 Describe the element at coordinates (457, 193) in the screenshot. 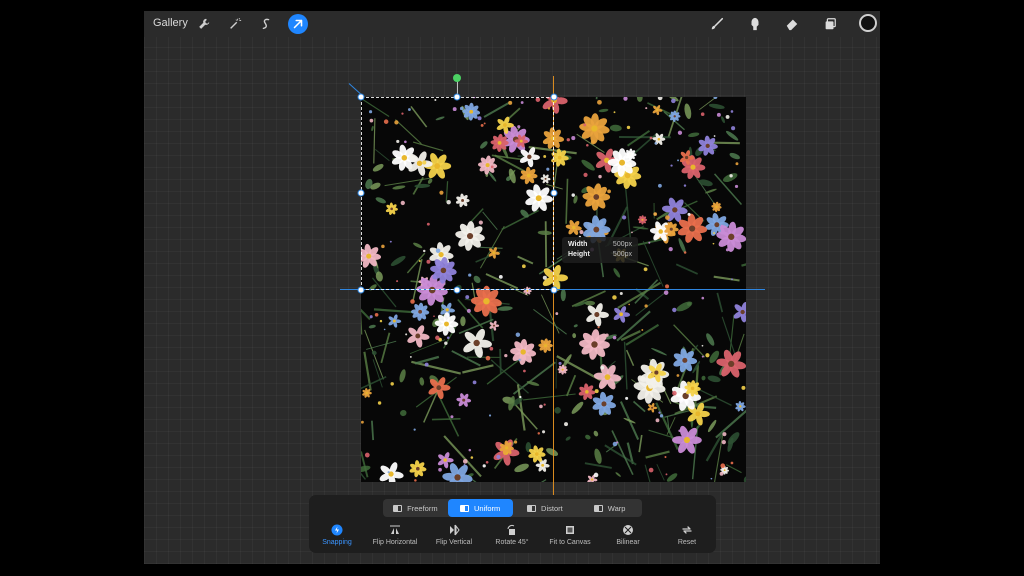

I see `transform-selection-box` at that location.